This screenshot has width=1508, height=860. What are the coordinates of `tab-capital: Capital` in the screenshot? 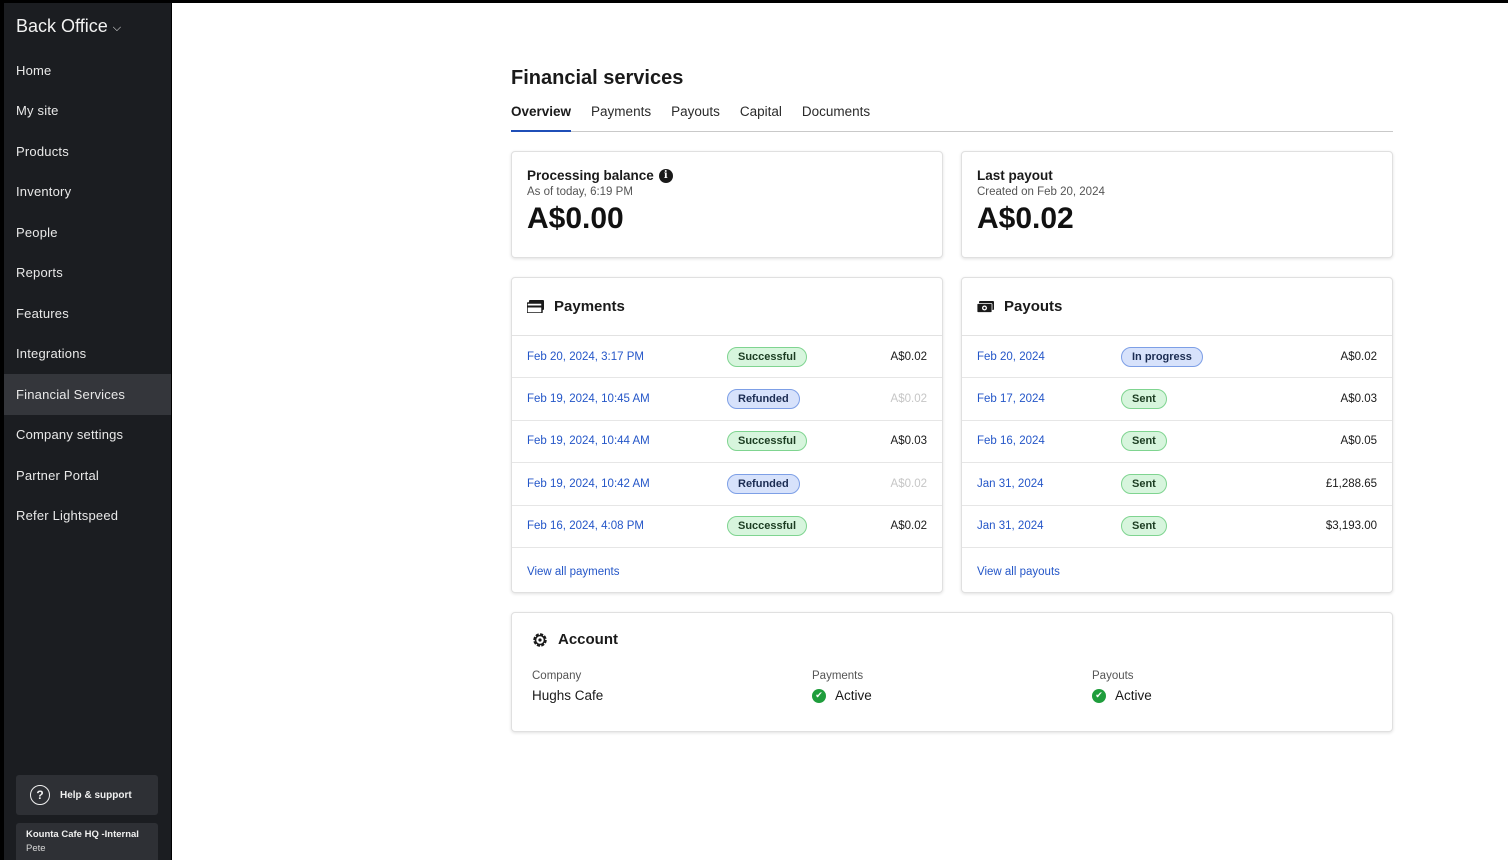 It's located at (761, 118).